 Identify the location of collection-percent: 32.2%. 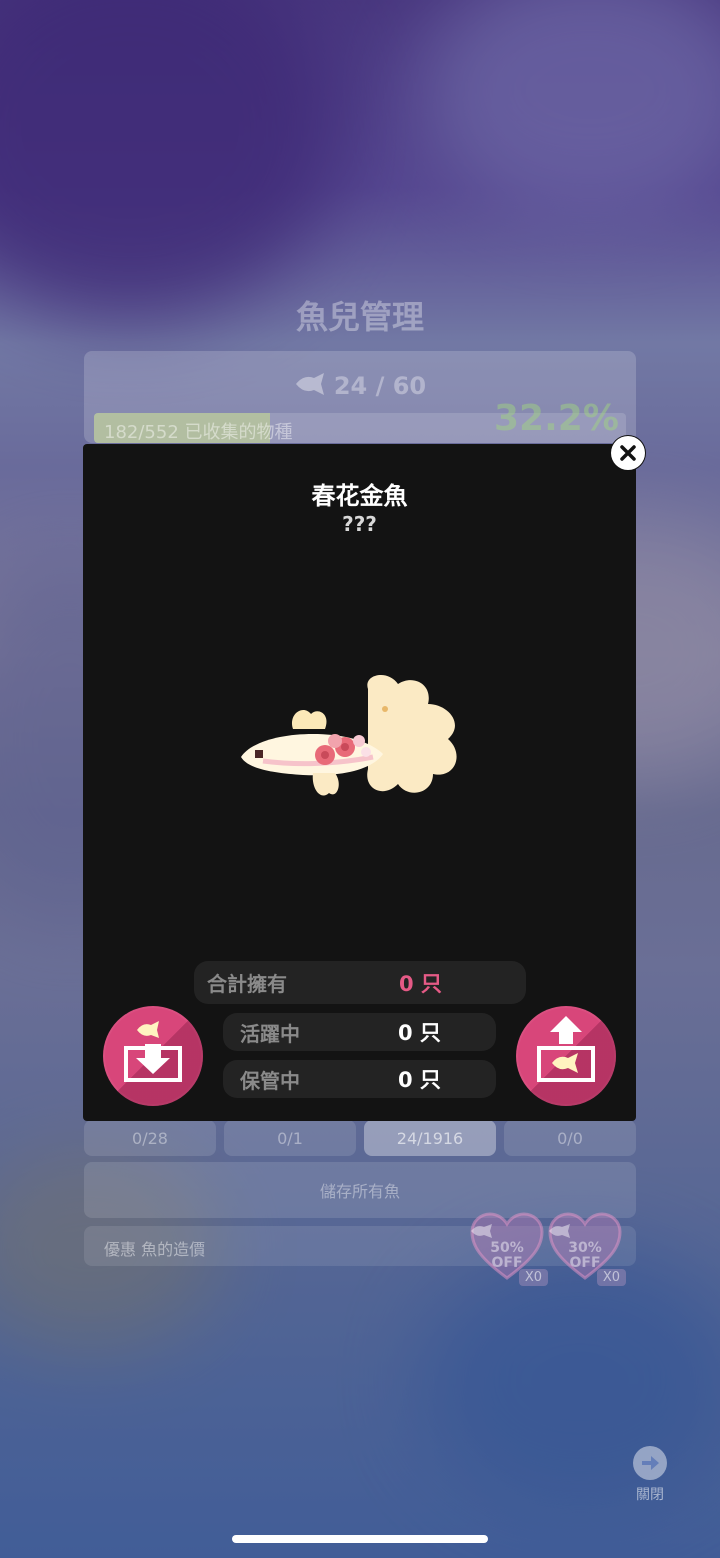
(556, 418).